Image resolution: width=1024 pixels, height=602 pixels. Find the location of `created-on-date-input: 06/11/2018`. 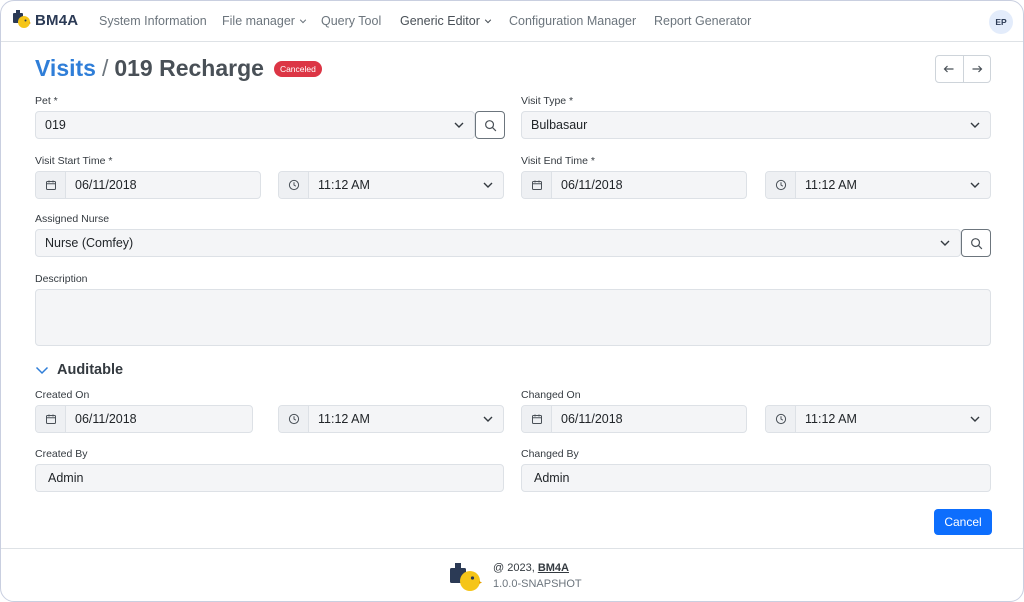

created-on-date-input: 06/11/2018 is located at coordinates (144, 419).